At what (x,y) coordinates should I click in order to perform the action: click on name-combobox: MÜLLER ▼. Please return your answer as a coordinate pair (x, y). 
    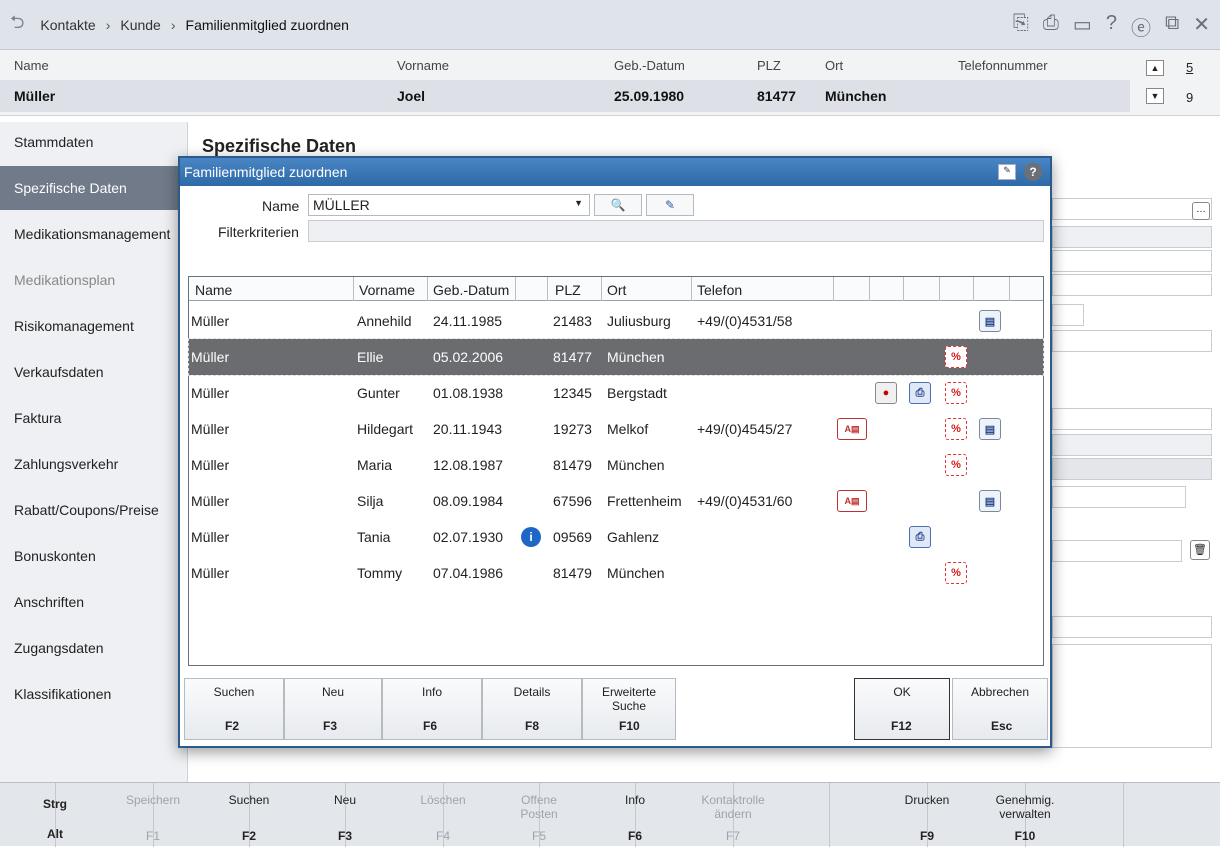
    Looking at the image, I should click on (449, 205).